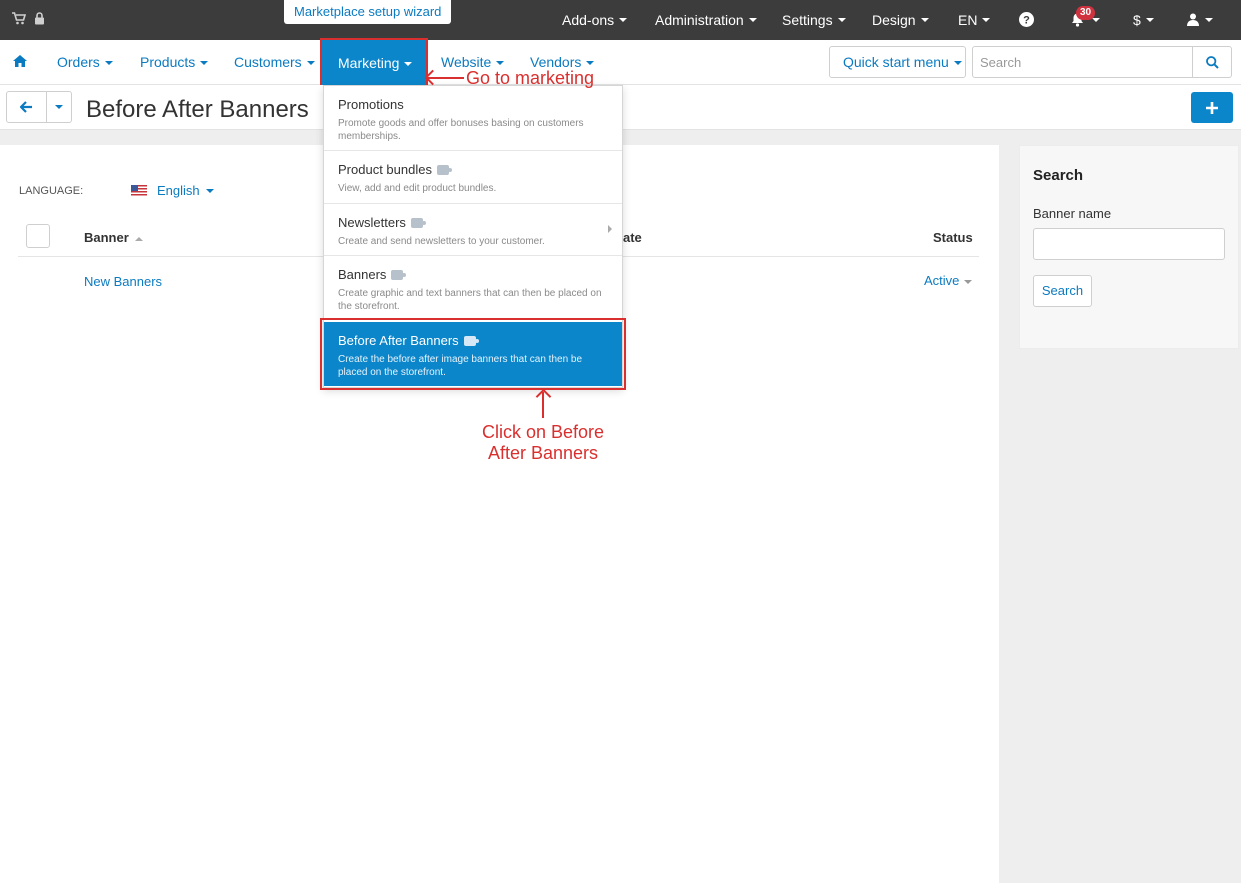 Image resolution: width=1241 pixels, height=883 pixels. Describe the element at coordinates (953, 237) in the screenshot. I see `column-header-status: Status` at that location.